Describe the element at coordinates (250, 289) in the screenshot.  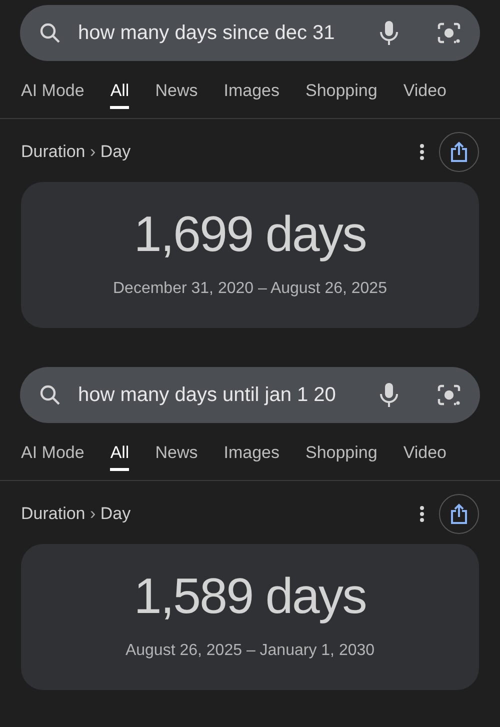
I see `date-range: December 31, 2020 – August 26, 2025` at that location.